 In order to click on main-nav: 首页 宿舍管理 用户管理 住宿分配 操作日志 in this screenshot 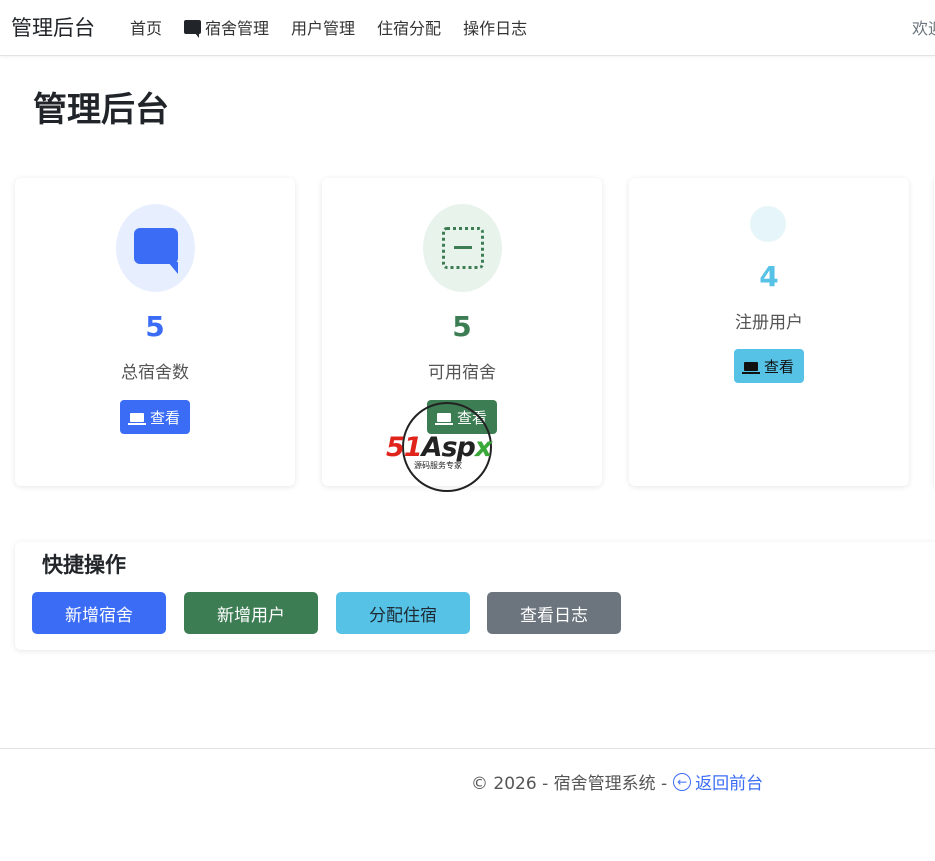, I will do `click(339, 27)`.